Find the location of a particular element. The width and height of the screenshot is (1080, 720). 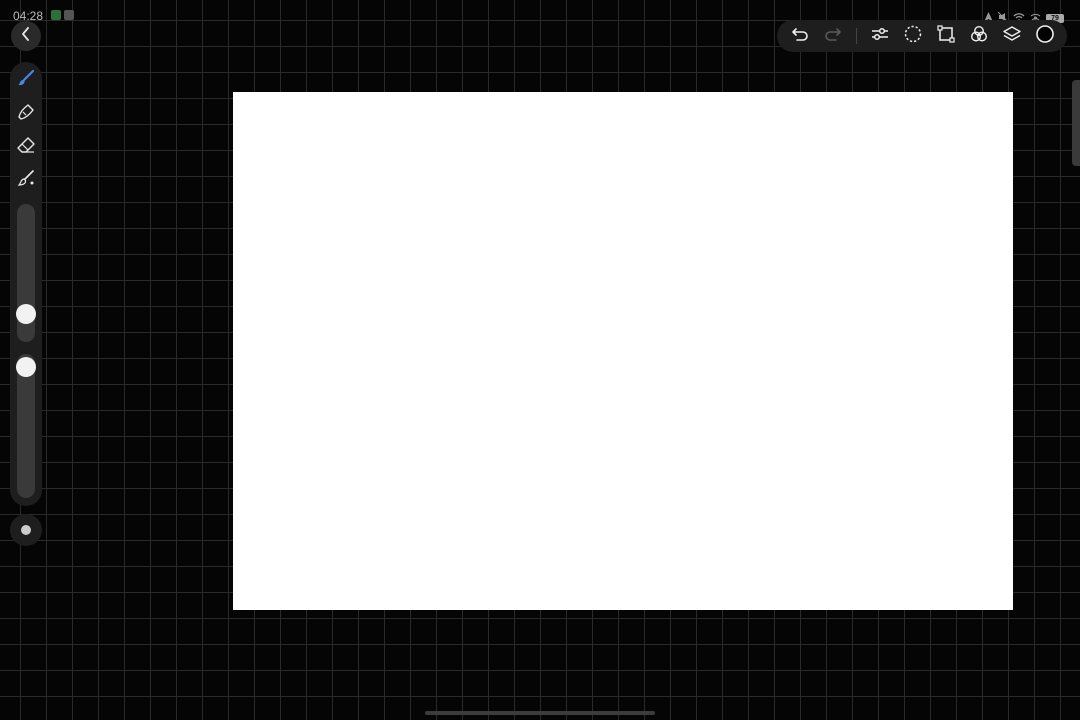

eraser-tool-button is located at coordinates (26, 147).